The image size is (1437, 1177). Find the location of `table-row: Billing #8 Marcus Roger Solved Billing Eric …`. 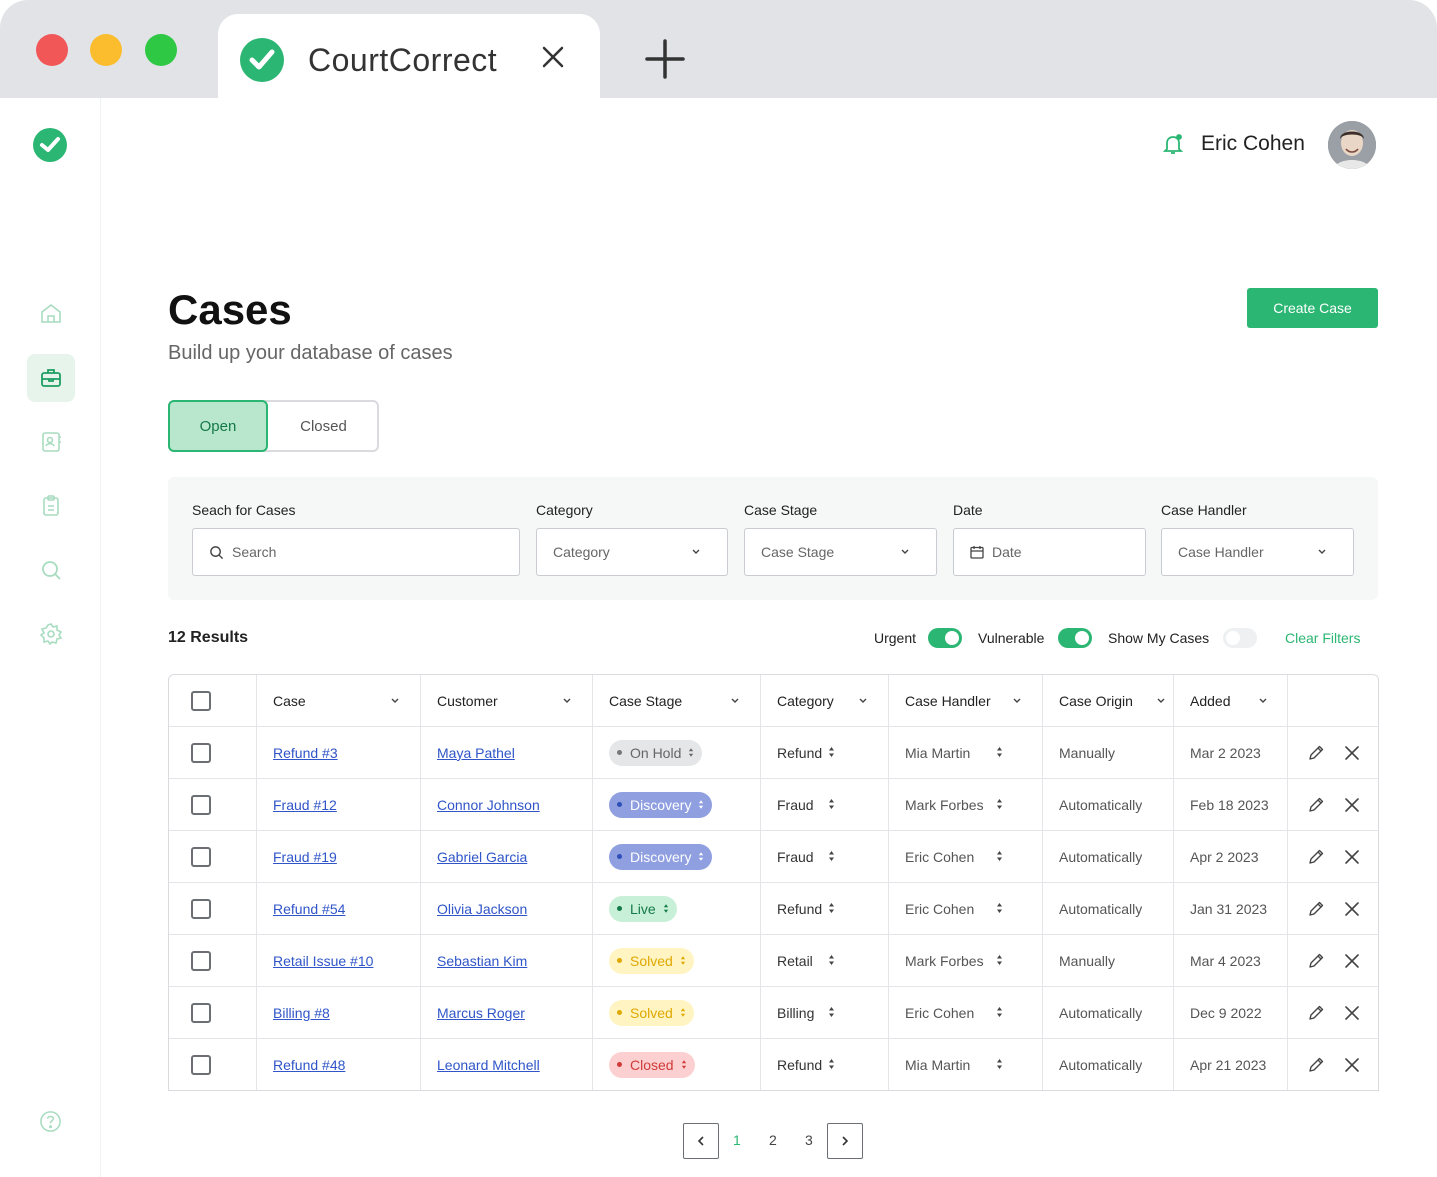

table-row: Billing #8 Marcus Roger Solved Billing Eric … is located at coordinates (773, 1013).